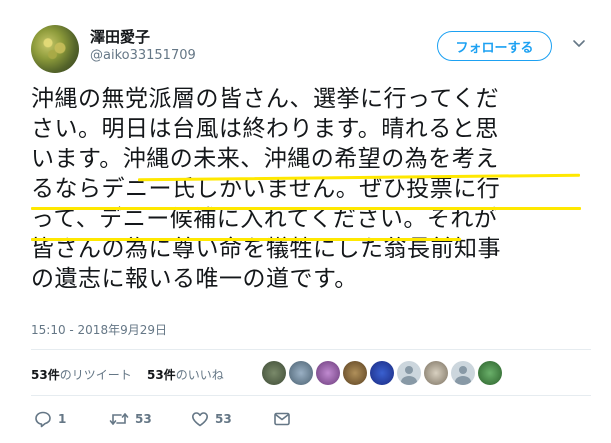 The height and width of the screenshot is (443, 611). Describe the element at coordinates (143, 55) in the screenshot. I see `user-handle: @aiko33151709` at that location.